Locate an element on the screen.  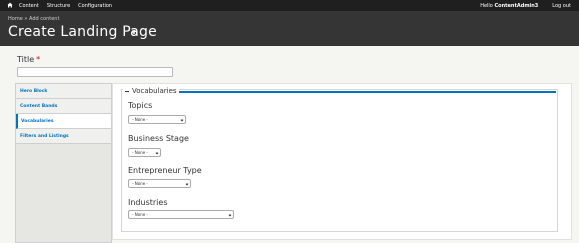
toolbar-item-structure: Structure is located at coordinates (58, 6).